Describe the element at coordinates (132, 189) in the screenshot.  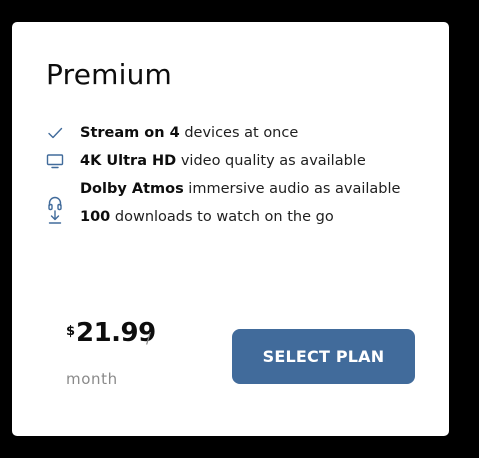
I see `feature-highlight: Dolby Atmos` at that location.